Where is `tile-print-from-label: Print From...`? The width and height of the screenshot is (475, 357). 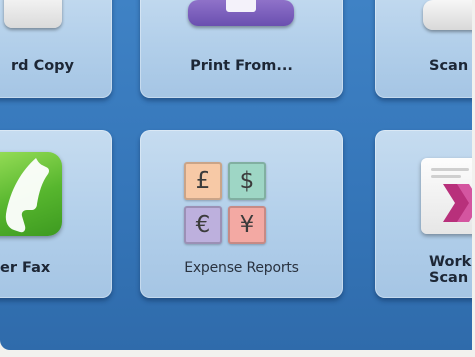 tile-print-from-label: Print From... is located at coordinates (241, 66).